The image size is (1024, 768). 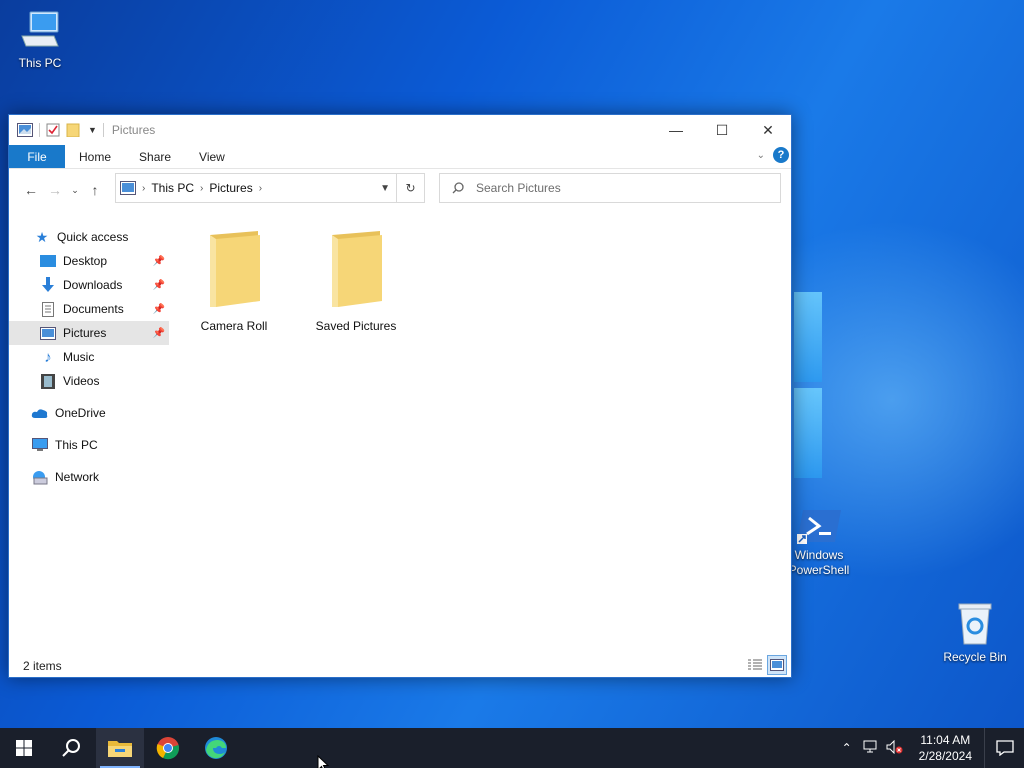 What do you see at coordinates (89, 477) in the screenshot?
I see `nav-network: Network` at bounding box center [89, 477].